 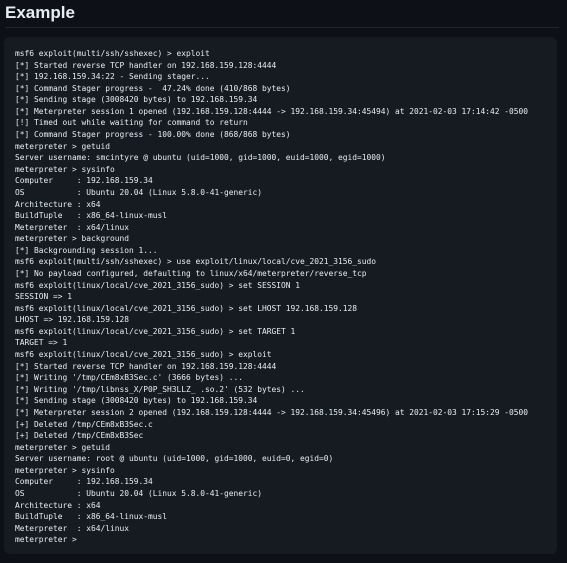 What do you see at coordinates (44, 297) in the screenshot?
I see `terminal-line: SESSION => 1` at bounding box center [44, 297].